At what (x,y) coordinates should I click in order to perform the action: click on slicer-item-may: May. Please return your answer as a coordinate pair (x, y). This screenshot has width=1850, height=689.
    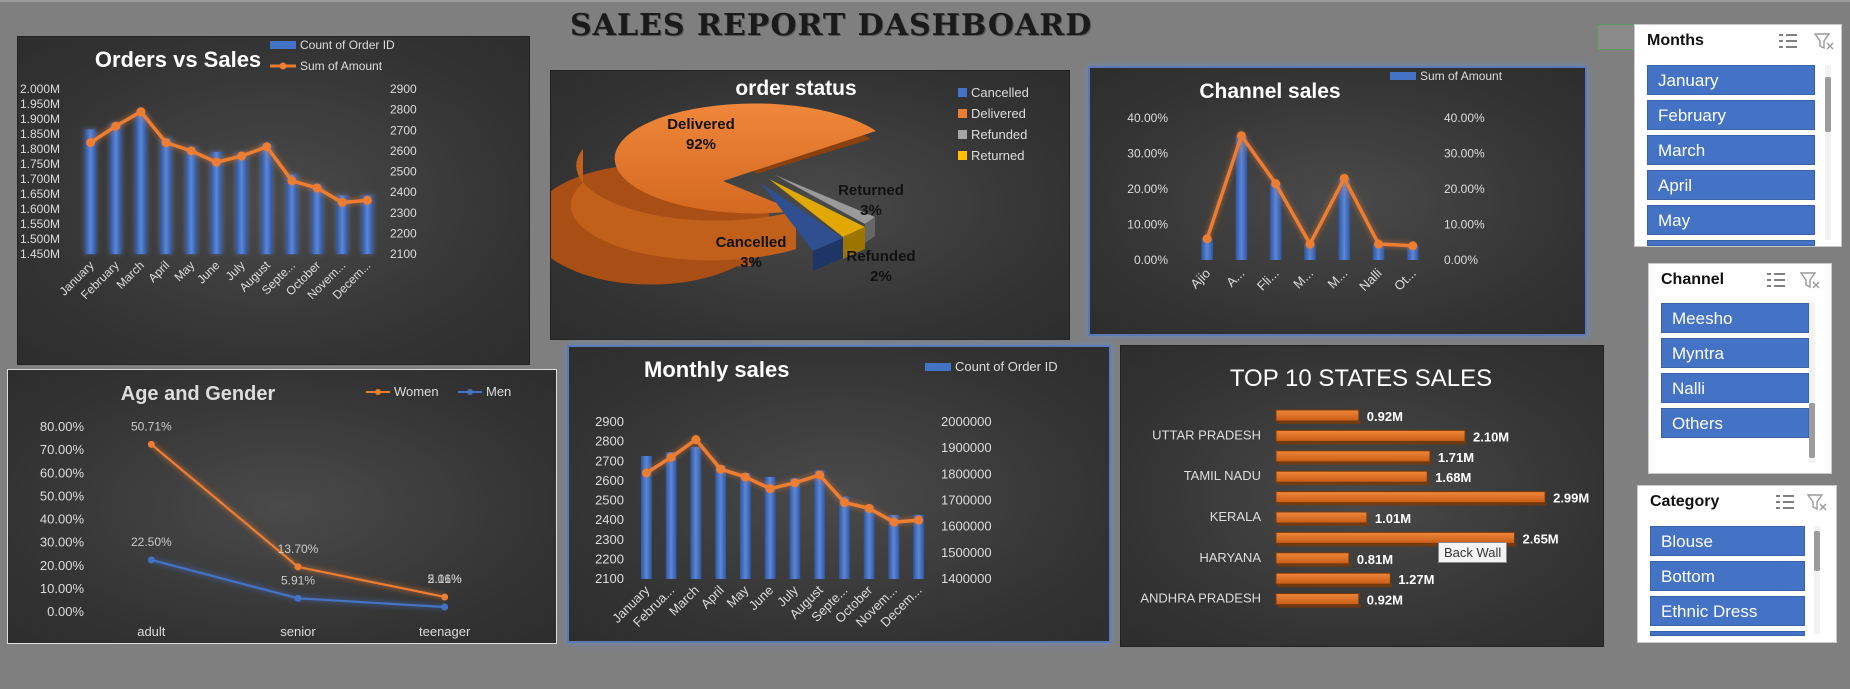
    Looking at the image, I should click on (1731, 220).